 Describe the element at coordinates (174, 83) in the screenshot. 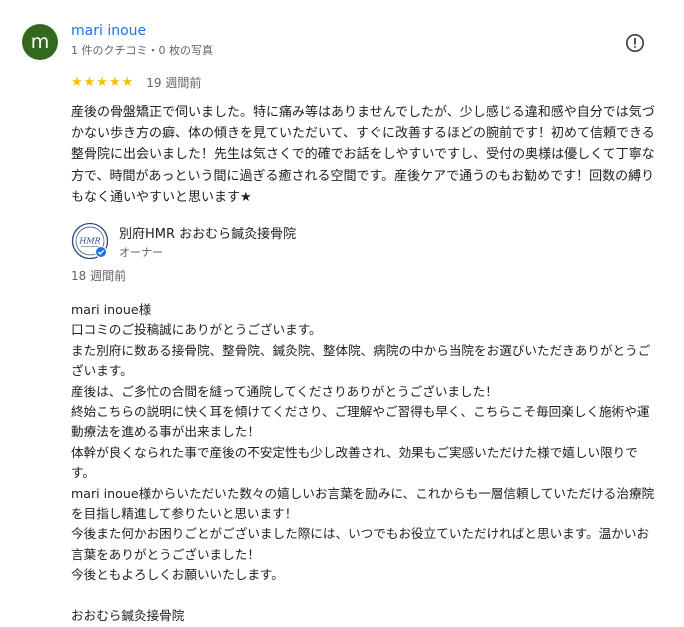

I see `review-timestamp: 19 週間前` at that location.